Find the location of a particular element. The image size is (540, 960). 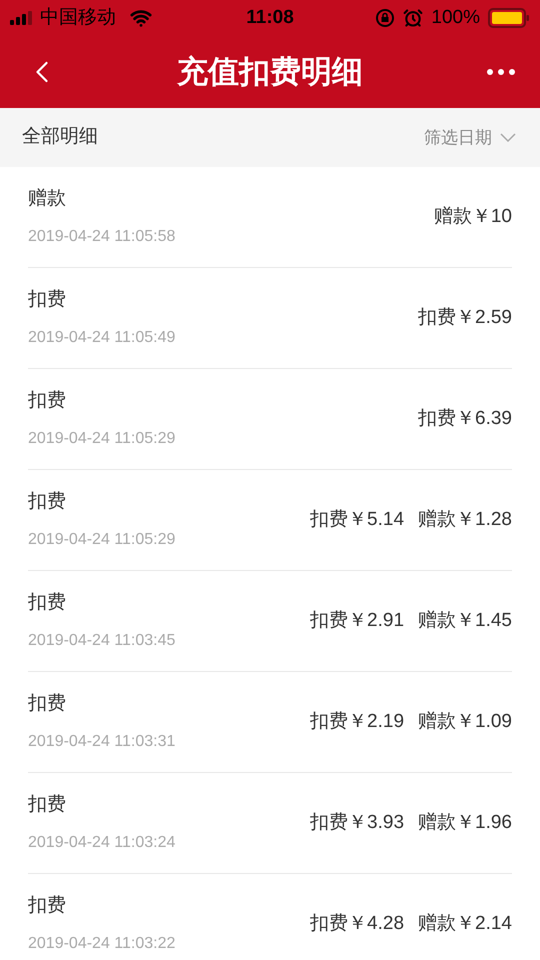

record-type: 赠款 is located at coordinates (47, 198).